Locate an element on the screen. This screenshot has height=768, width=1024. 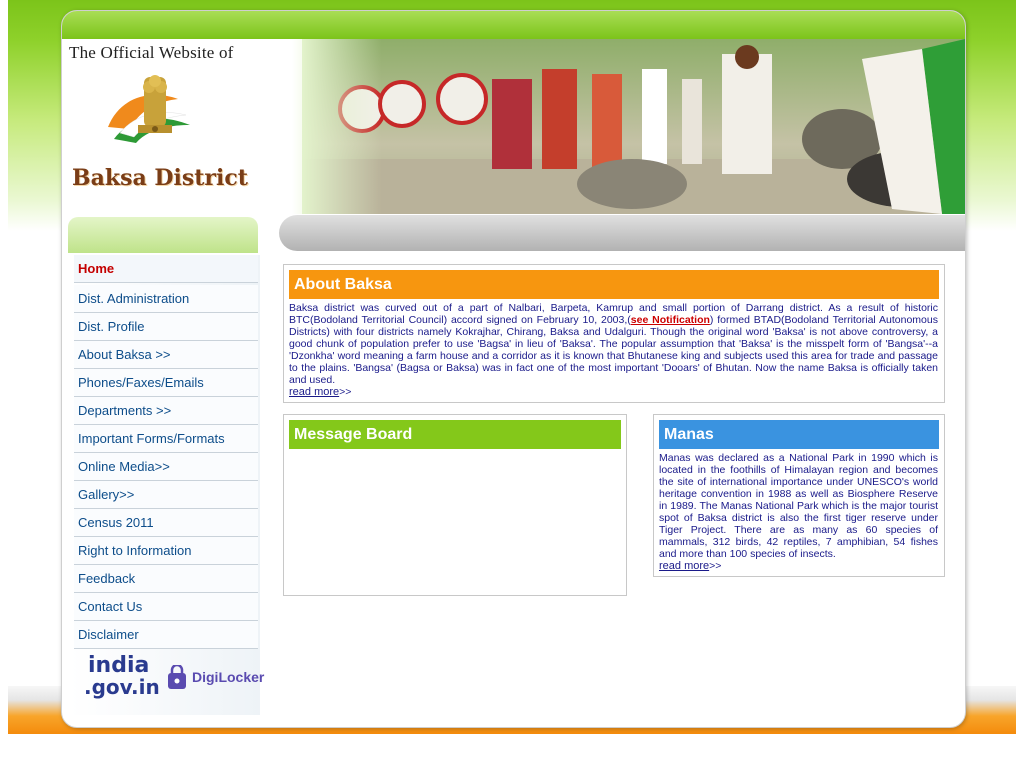
footer-powered-by: Powered by NIC is located at coordinates (905, 716).